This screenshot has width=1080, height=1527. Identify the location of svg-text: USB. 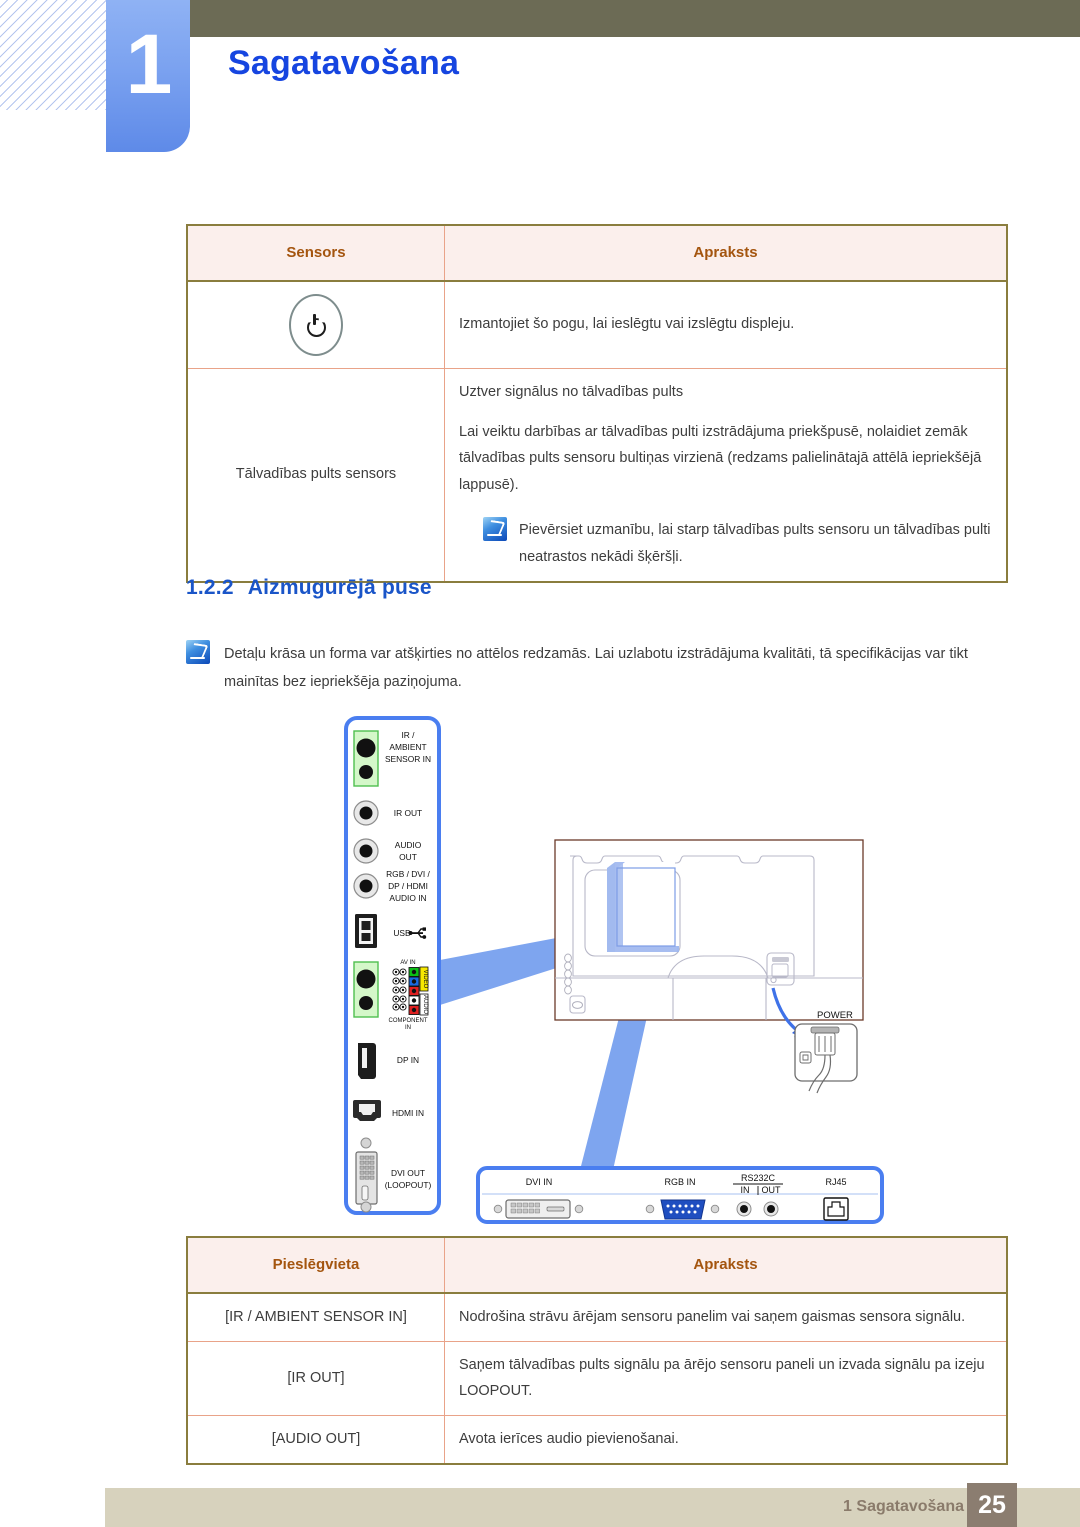
(402, 933).